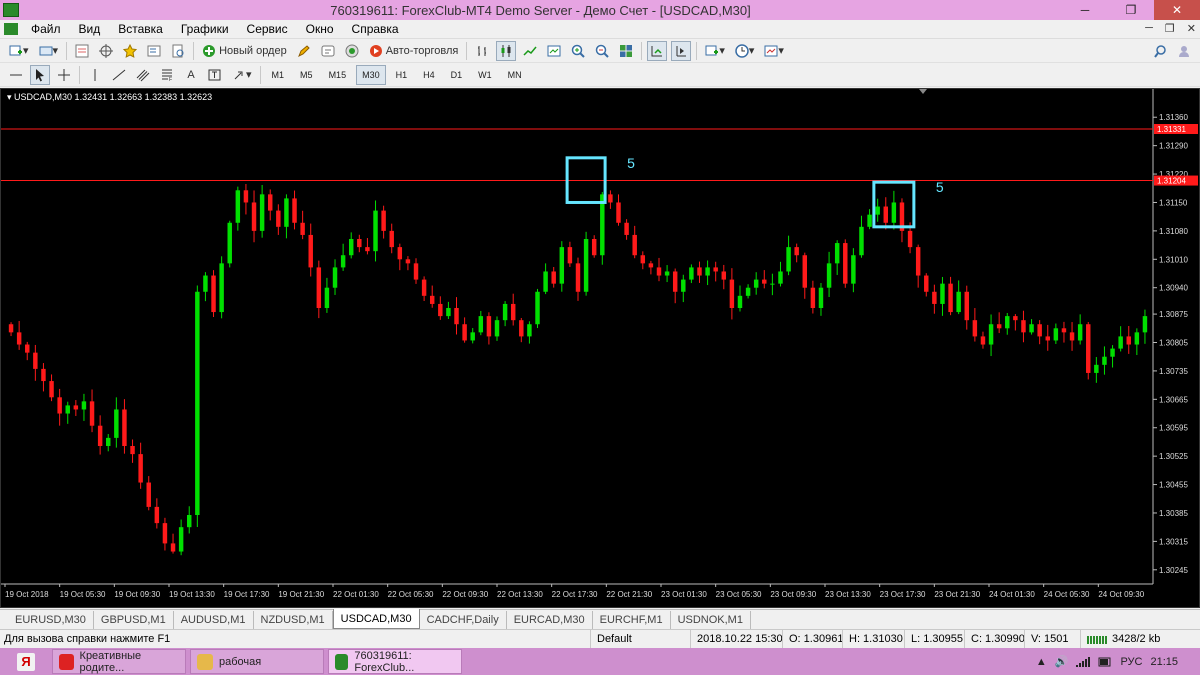 The image size is (1200, 675). What do you see at coordinates (1160, 51) in the screenshot?
I see `search-button` at bounding box center [1160, 51].